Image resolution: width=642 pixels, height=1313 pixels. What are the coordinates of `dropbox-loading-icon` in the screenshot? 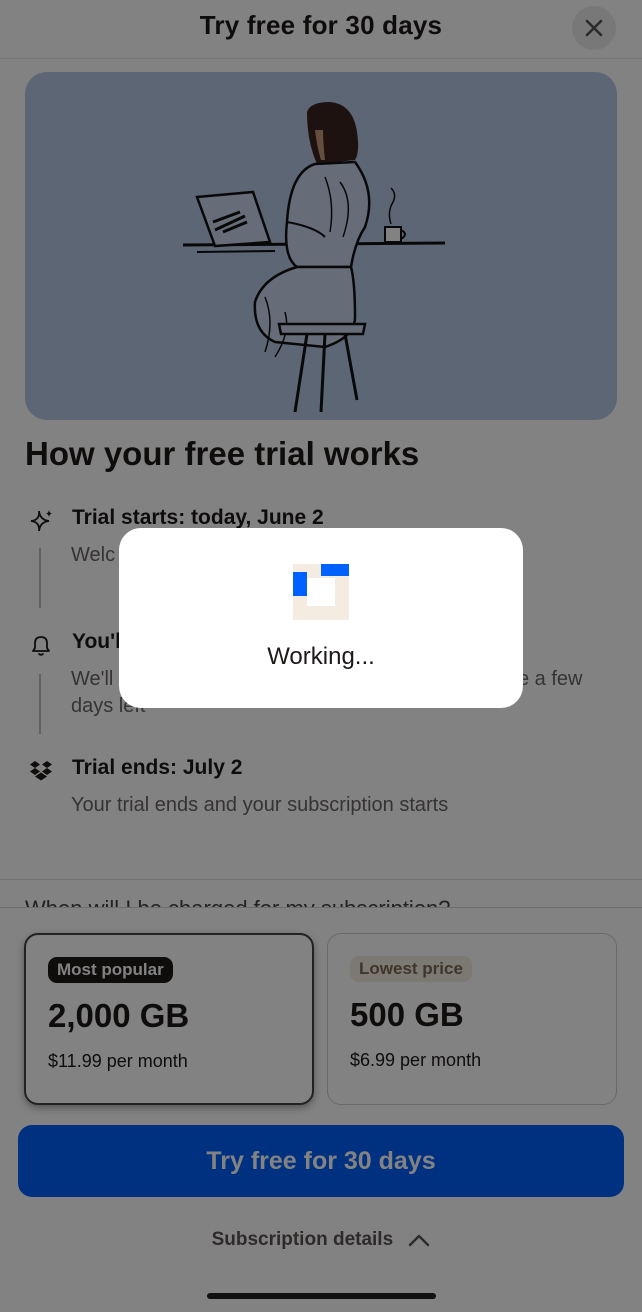 It's located at (321, 592).